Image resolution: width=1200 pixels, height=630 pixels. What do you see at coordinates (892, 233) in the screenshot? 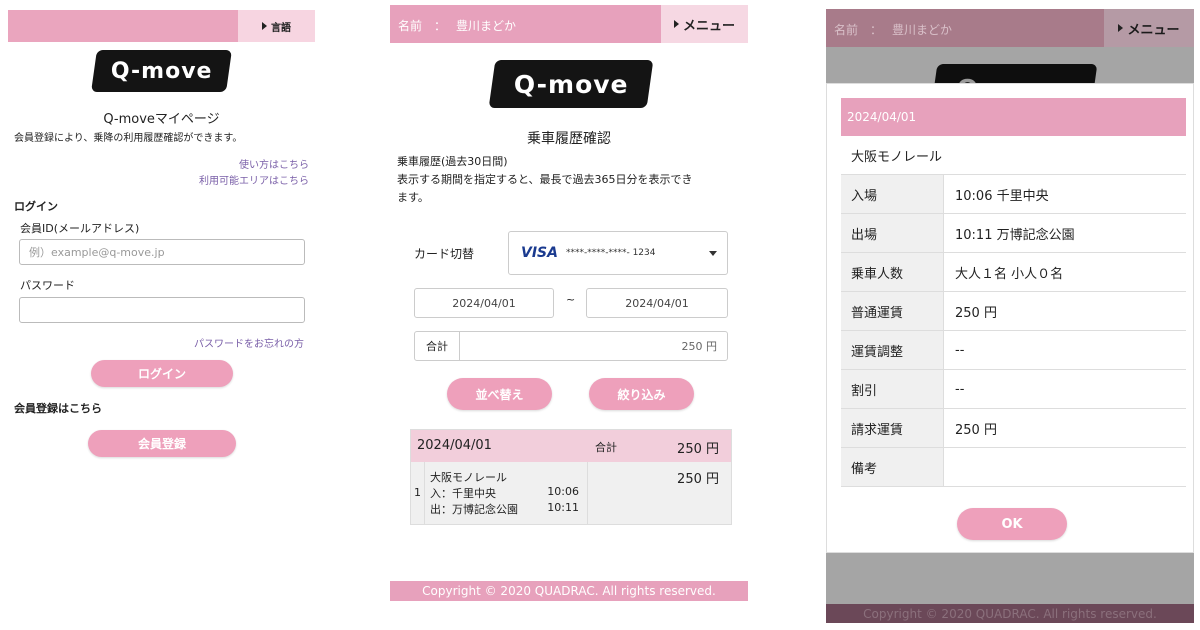
I see `row-label: 出場` at bounding box center [892, 233].